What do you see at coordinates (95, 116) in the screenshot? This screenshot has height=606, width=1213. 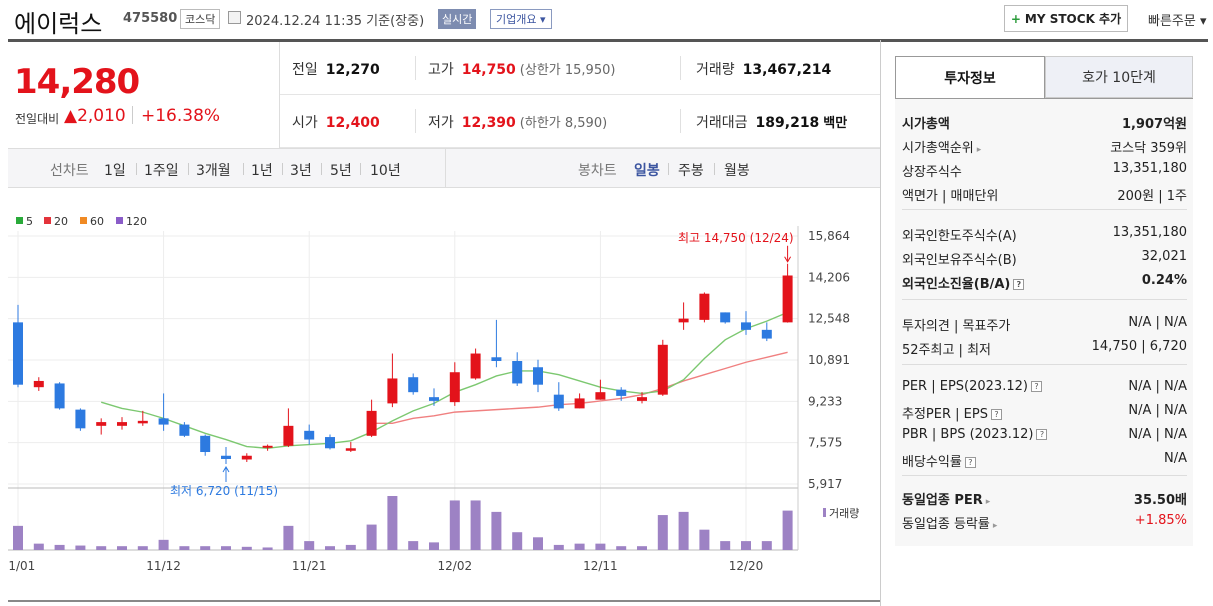 I see `diff-value: ▲2,010` at bounding box center [95, 116].